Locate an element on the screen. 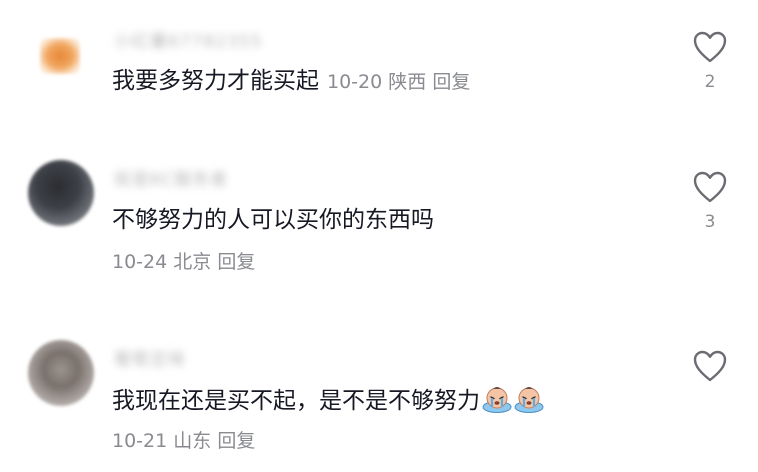  comment-text: 我现在还是买不起，是不是不够努力 is located at coordinates (296, 401).